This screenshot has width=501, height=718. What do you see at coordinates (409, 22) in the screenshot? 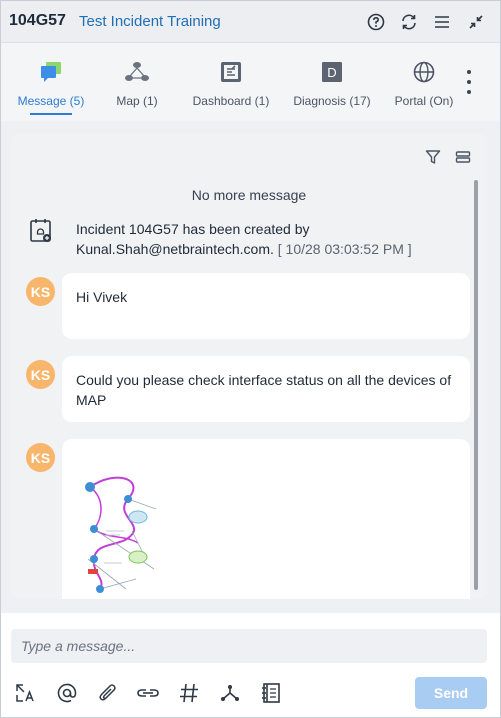
I see `refresh-icon` at bounding box center [409, 22].